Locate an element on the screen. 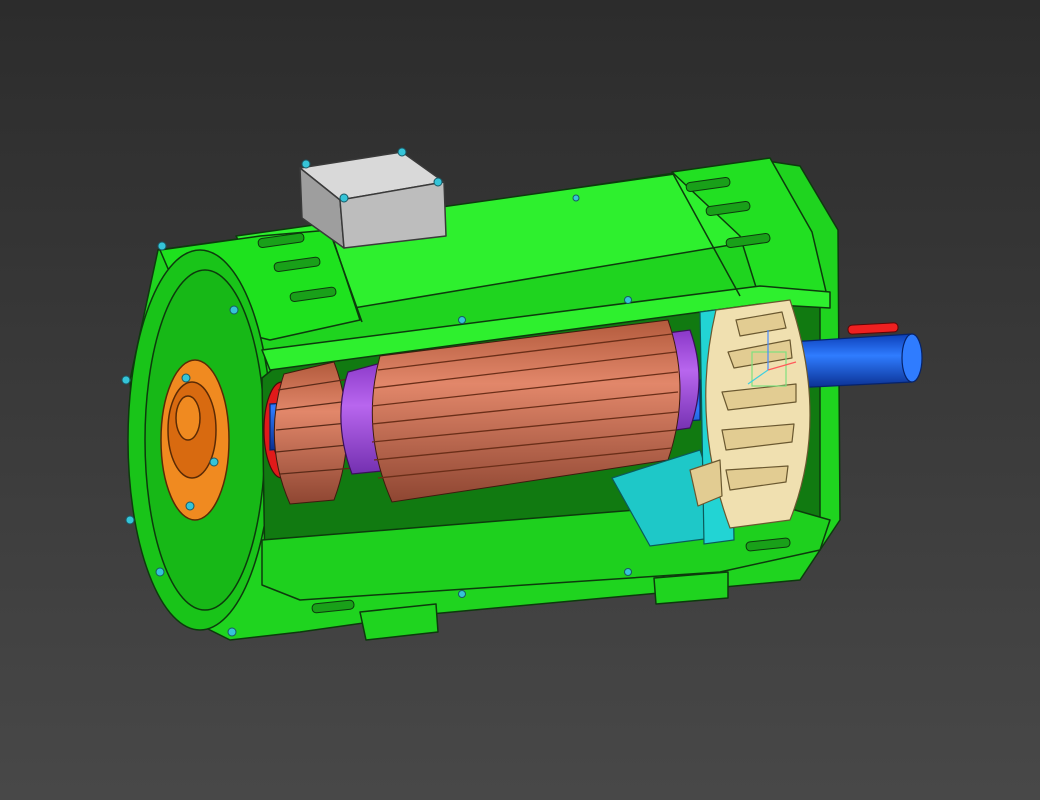  end-bearing-cap is located at coordinates (195, 440).